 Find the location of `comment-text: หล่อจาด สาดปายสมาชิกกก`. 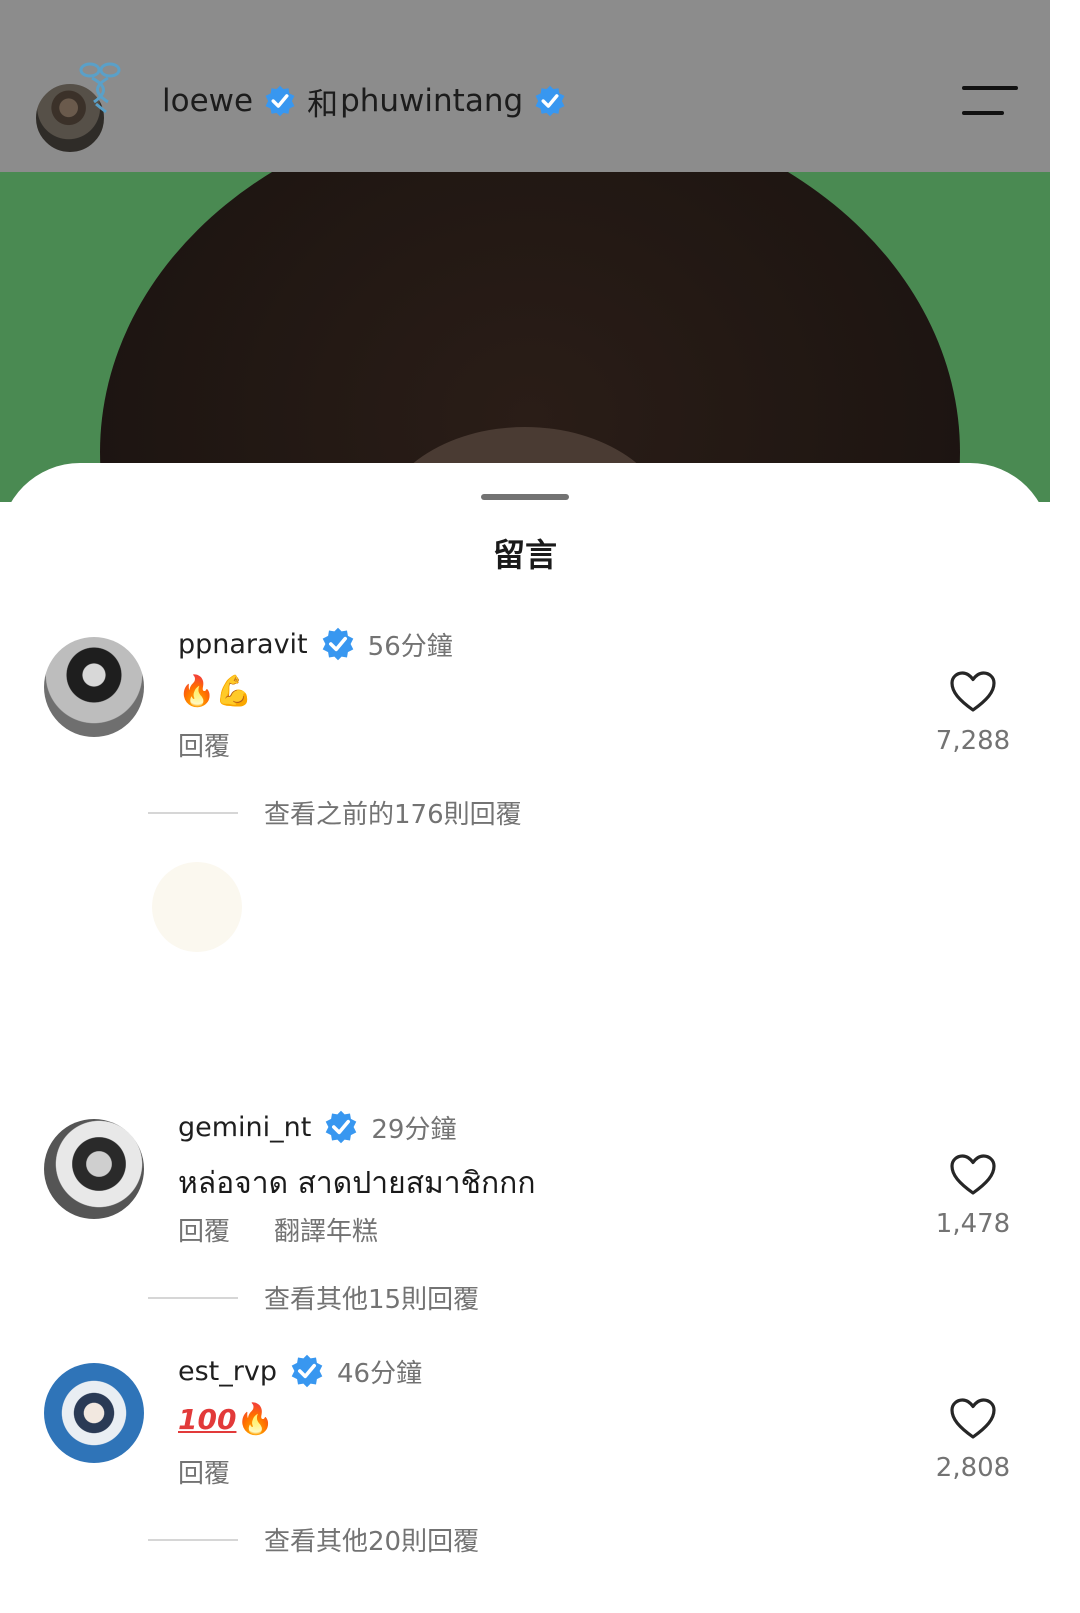

comment-text: หล่อจาด สาดปายสมาชิกกก is located at coordinates (357, 1183).